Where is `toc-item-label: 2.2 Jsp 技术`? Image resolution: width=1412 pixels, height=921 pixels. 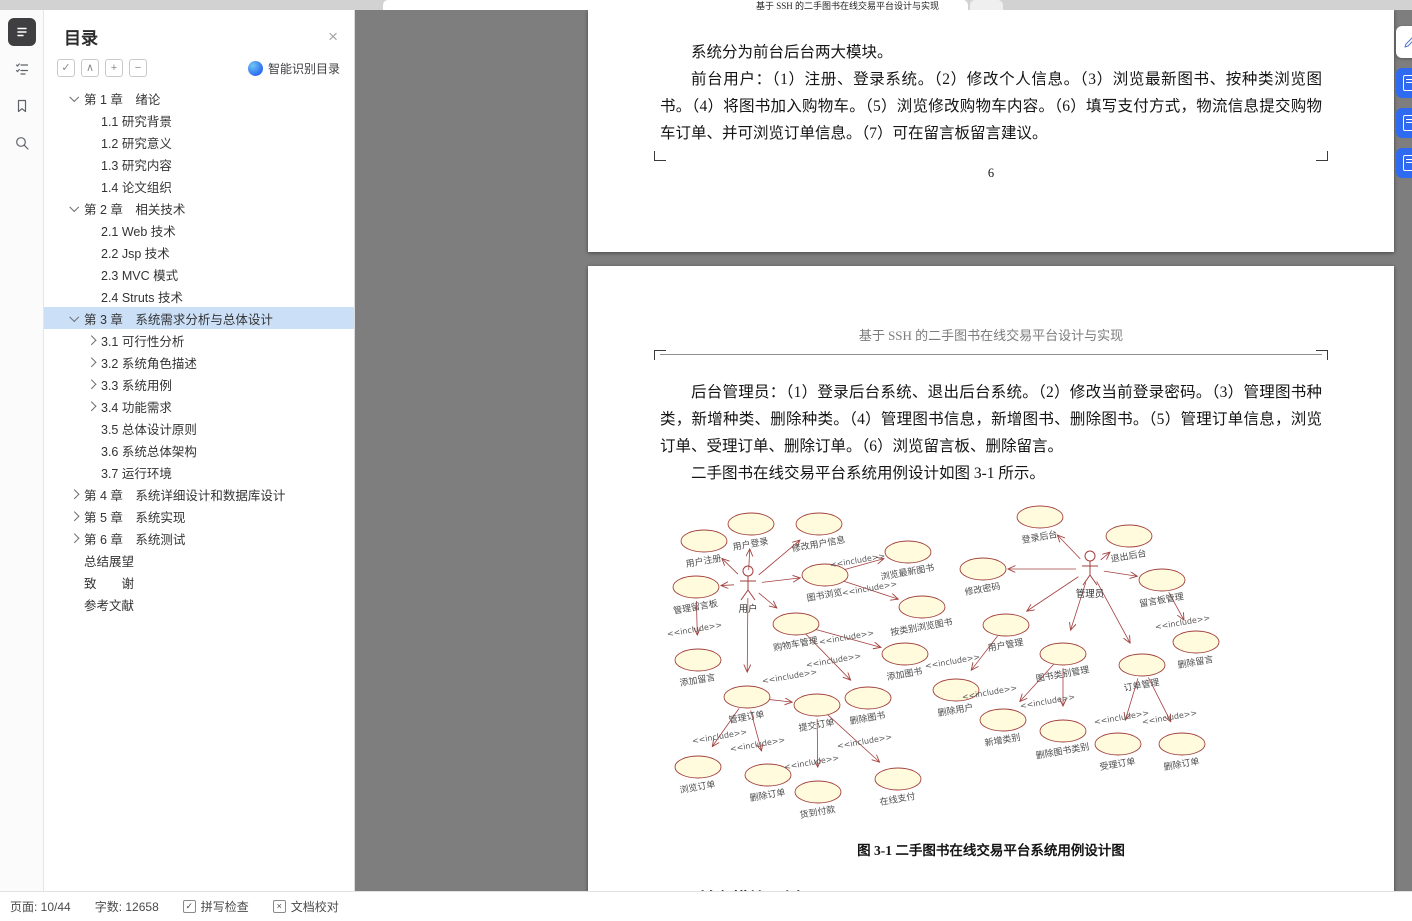
toc-item-label: 2.2 Jsp 技术 is located at coordinates (135, 253).